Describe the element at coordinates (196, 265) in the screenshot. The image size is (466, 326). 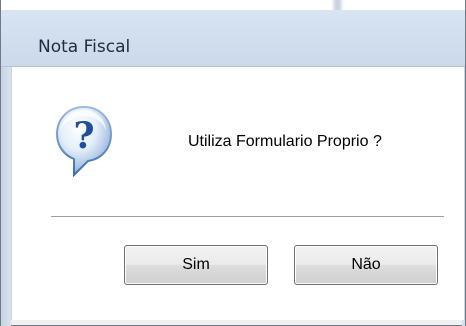
I see `yes-button: Sim` at that location.